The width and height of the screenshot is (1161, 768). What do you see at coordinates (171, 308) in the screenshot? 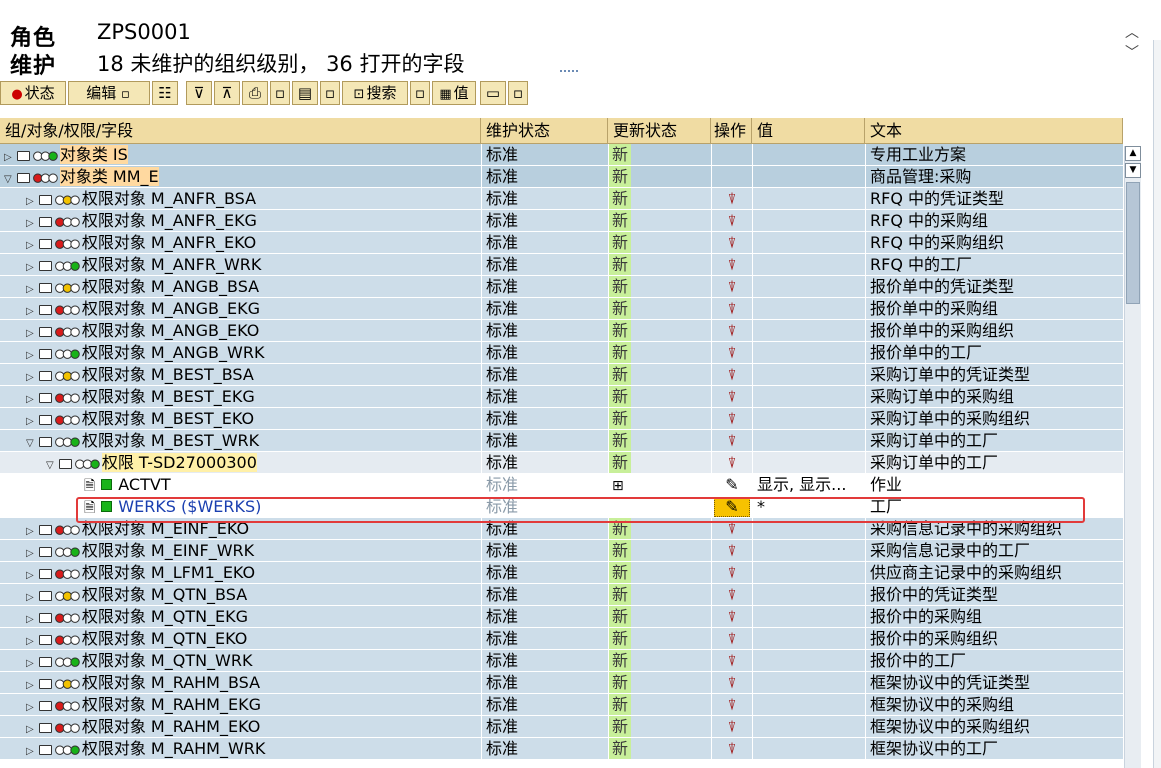
I see `node-label: 权限对象 M_ANGB_EKG` at bounding box center [171, 308].